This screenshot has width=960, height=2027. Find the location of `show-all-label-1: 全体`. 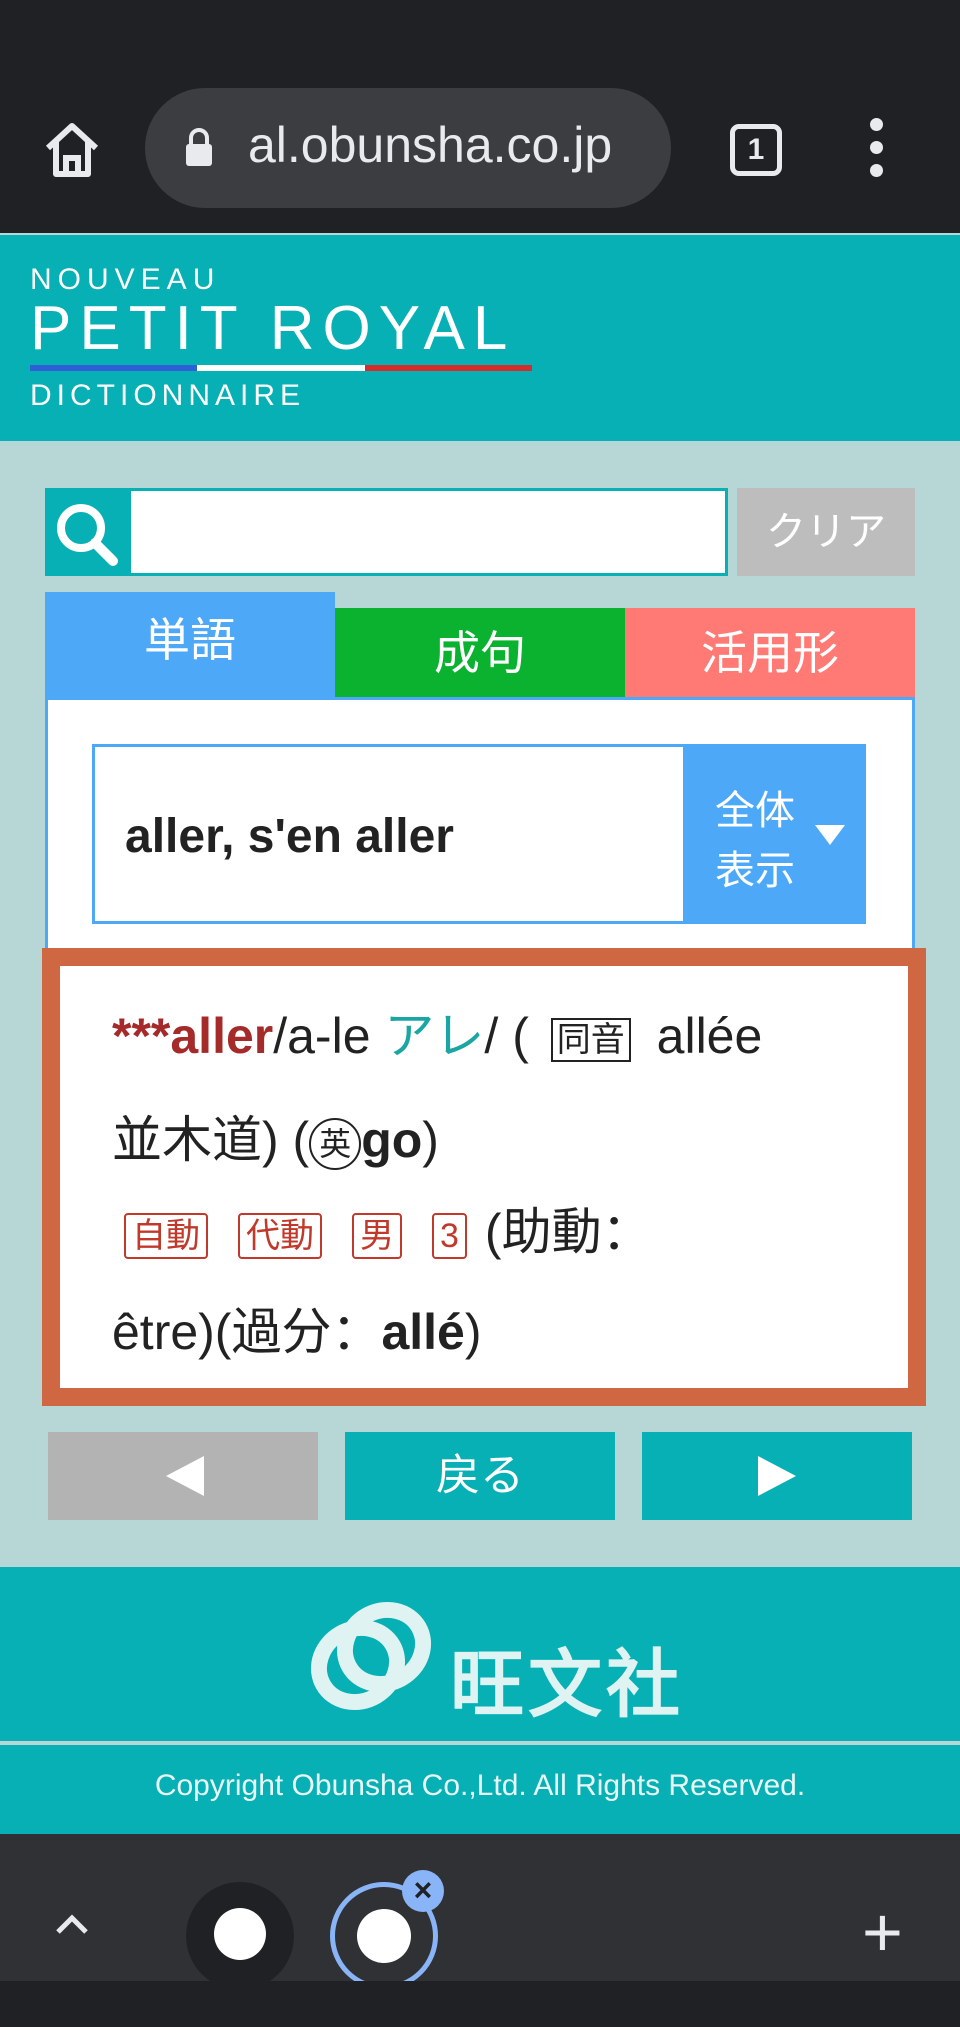

show-all-label-1: 全体 is located at coordinates (755, 811).